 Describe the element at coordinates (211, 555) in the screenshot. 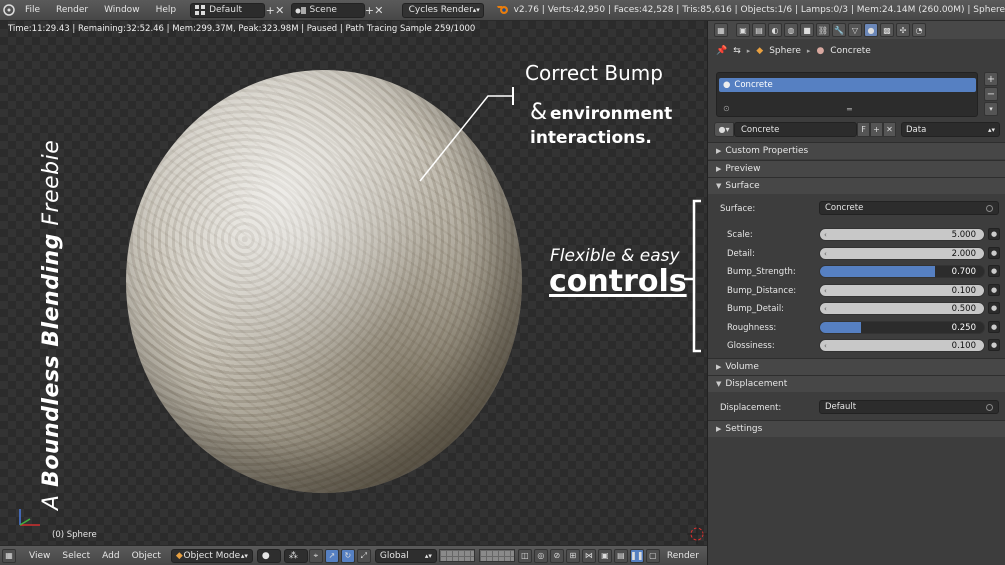

I see `mode-select: ◆ Object Mode ▴▾` at that location.